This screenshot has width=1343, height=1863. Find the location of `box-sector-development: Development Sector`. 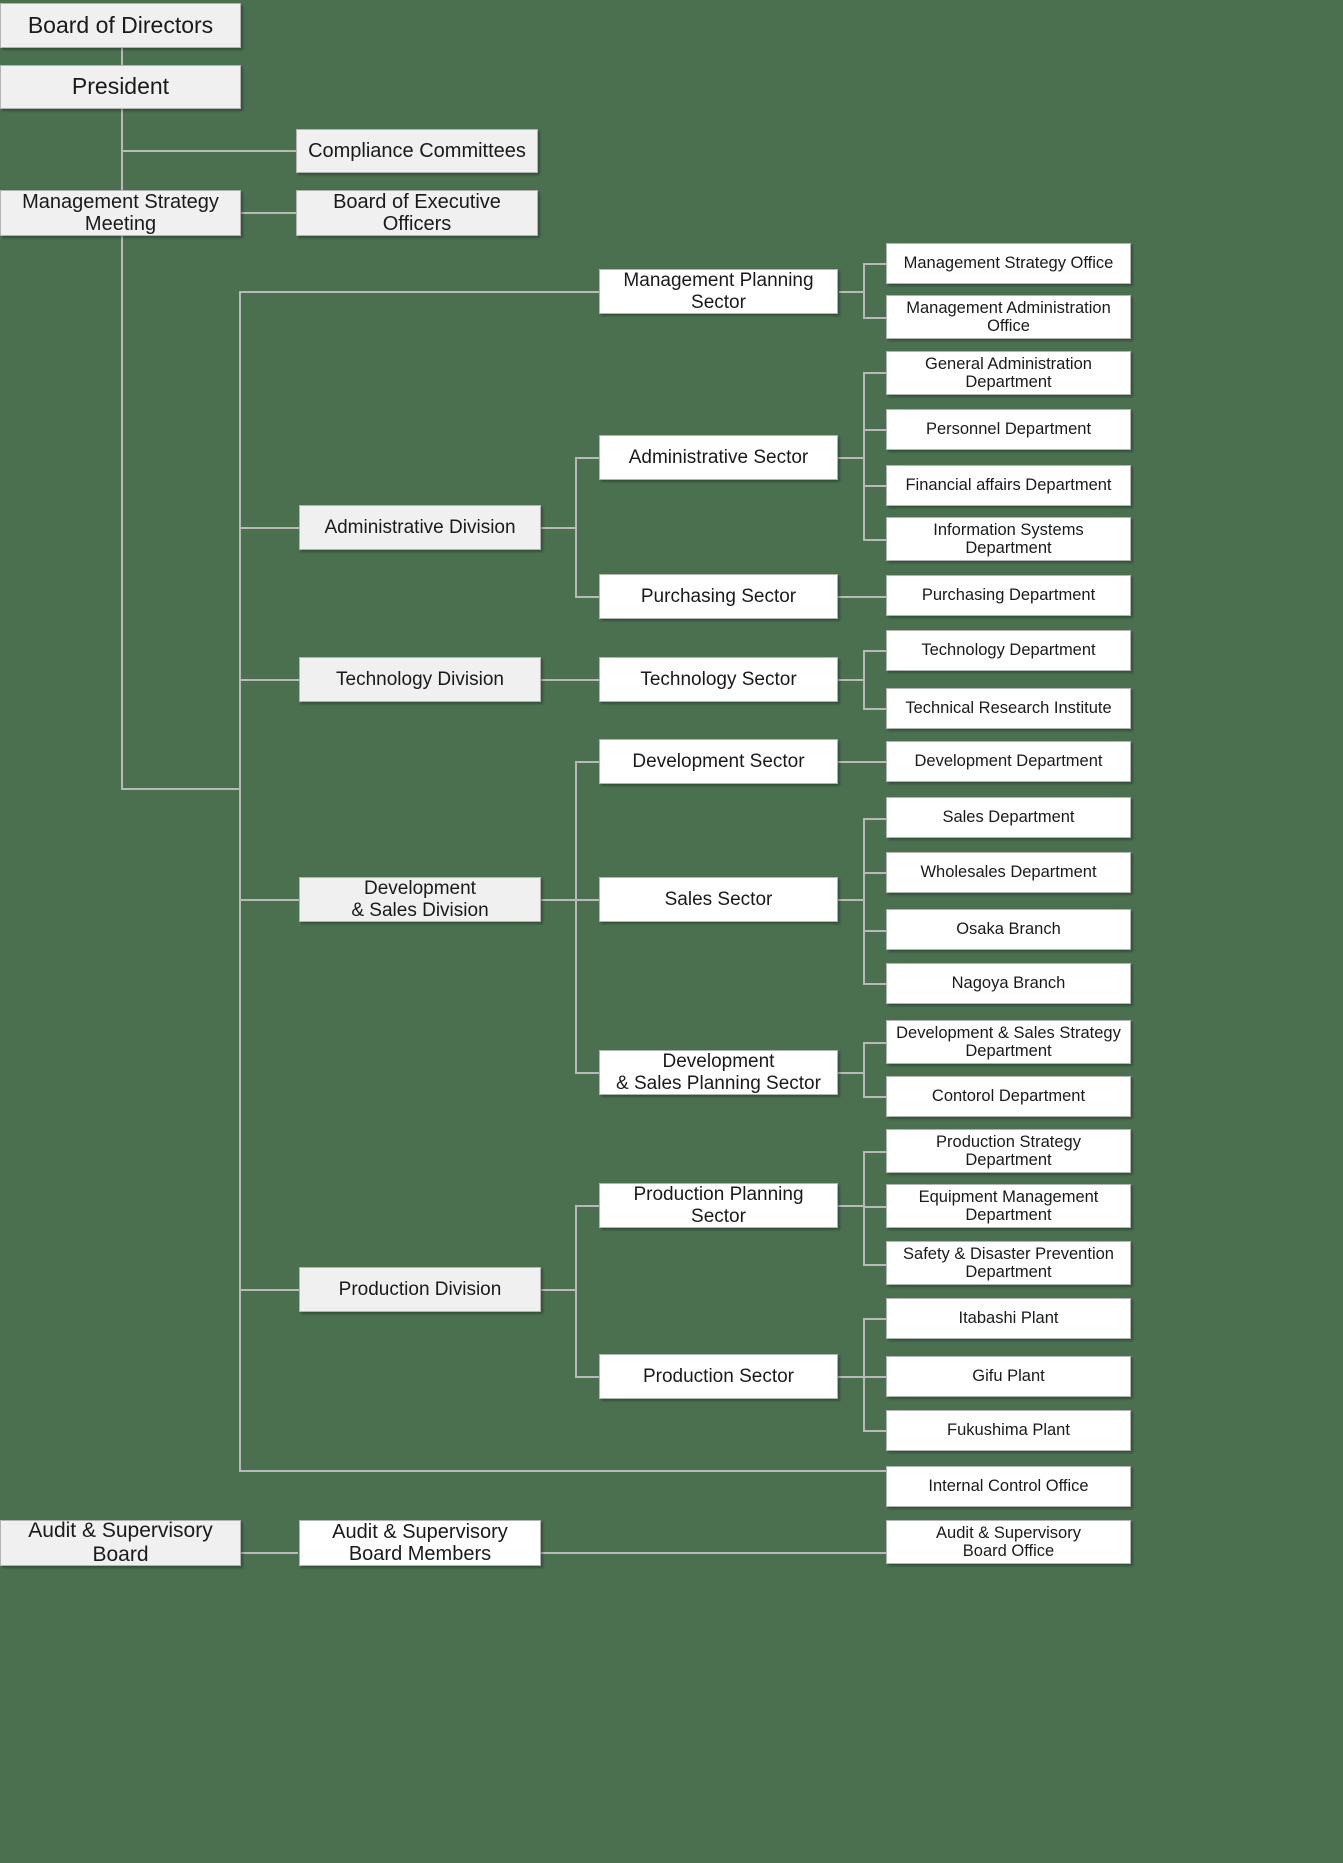

box-sector-development: Development Sector is located at coordinates (718, 761).